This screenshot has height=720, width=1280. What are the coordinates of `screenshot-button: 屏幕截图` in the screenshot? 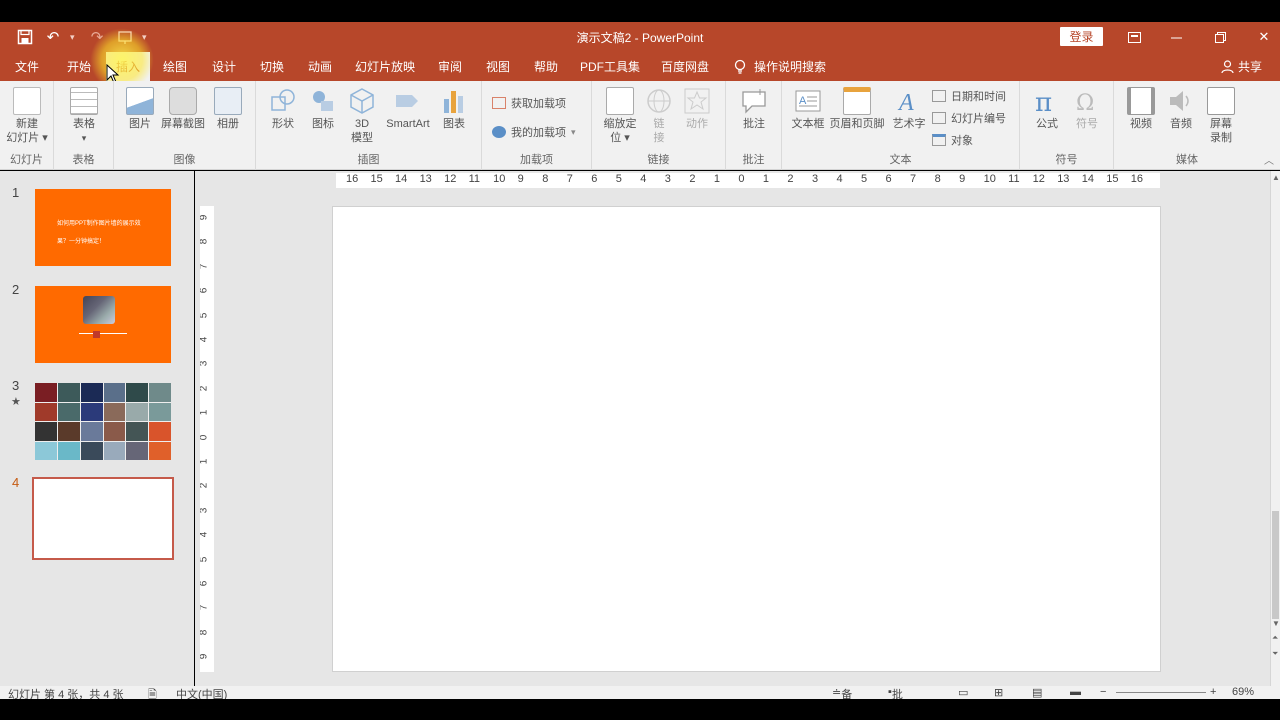 It's located at (183, 109).